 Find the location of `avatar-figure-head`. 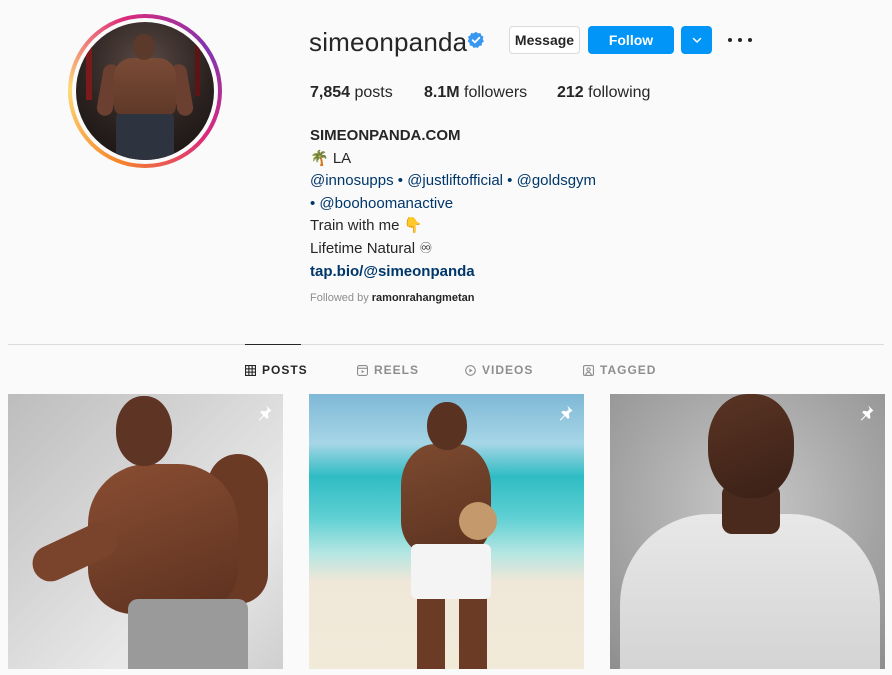

avatar-figure-head is located at coordinates (144, 47).